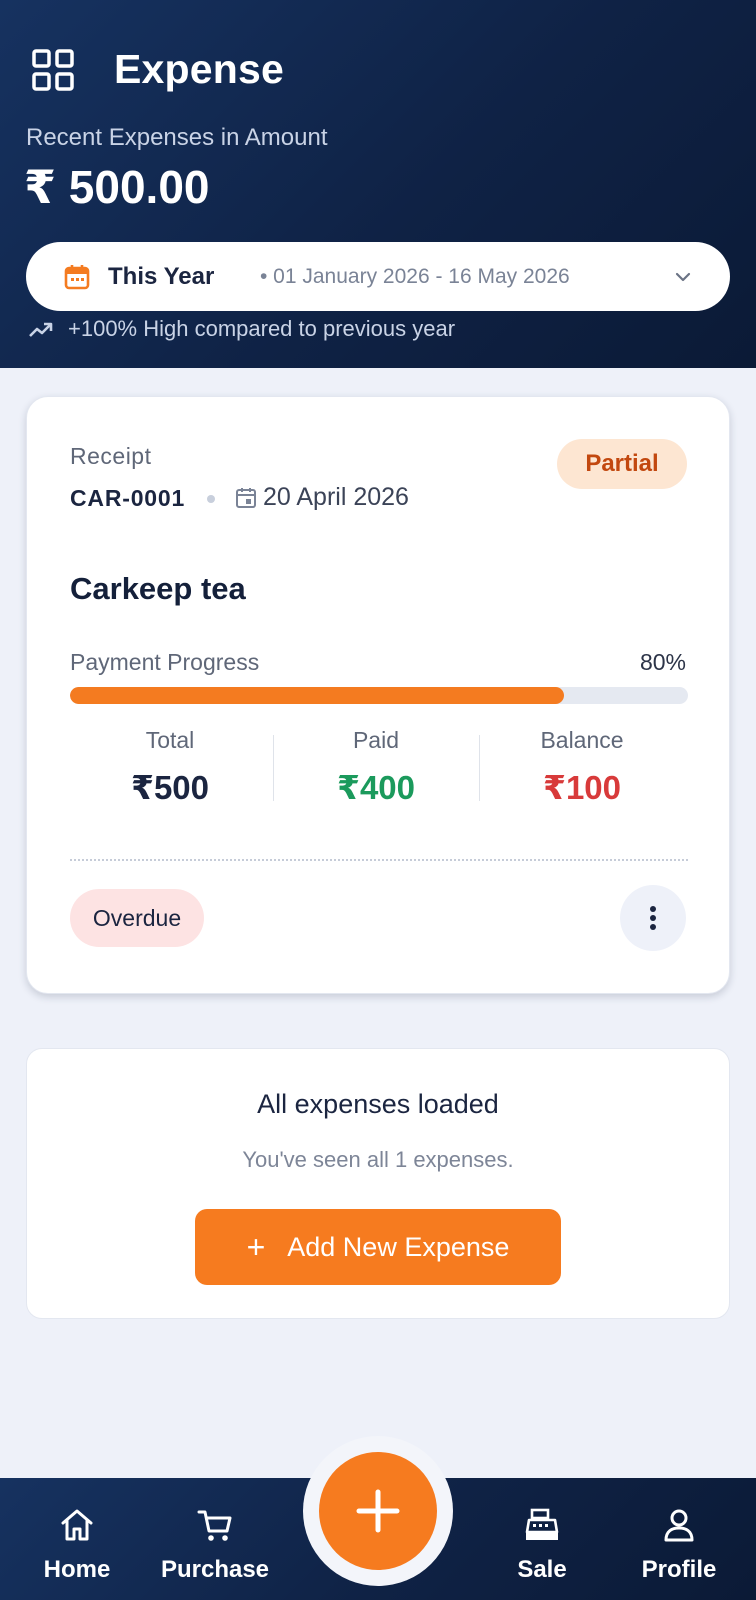 This screenshot has width=756, height=1600. Describe the element at coordinates (662, 662) in the screenshot. I see `progress-percent: 80%` at that location.